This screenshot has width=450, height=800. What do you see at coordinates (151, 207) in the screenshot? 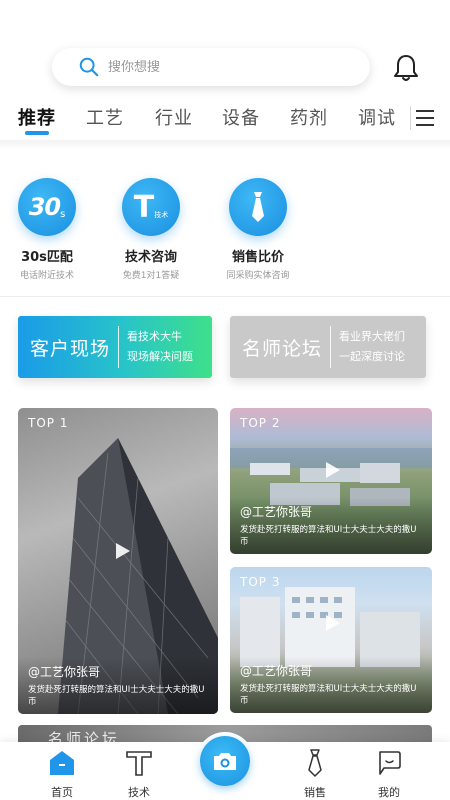
I see `tech-t-icon: T 技术` at bounding box center [151, 207].